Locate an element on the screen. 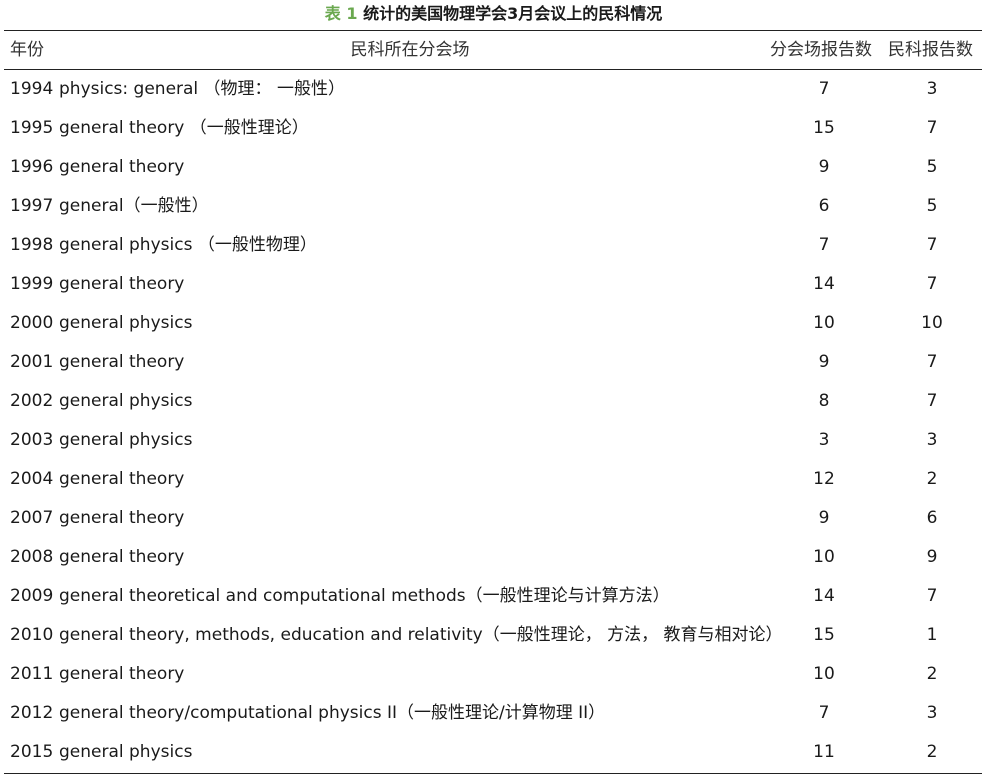 The image size is (987, 783). row-reports-count: 3 is located at coordinates (824, 440).